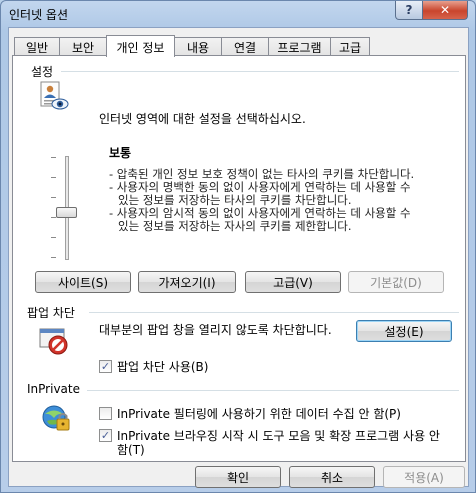 The image size is (476, 493). I want to click on inprivate-filtering-label: InPrivate 필터링에 사용하기 위한 데이터 수집 안 함(P), so click(259, 414).